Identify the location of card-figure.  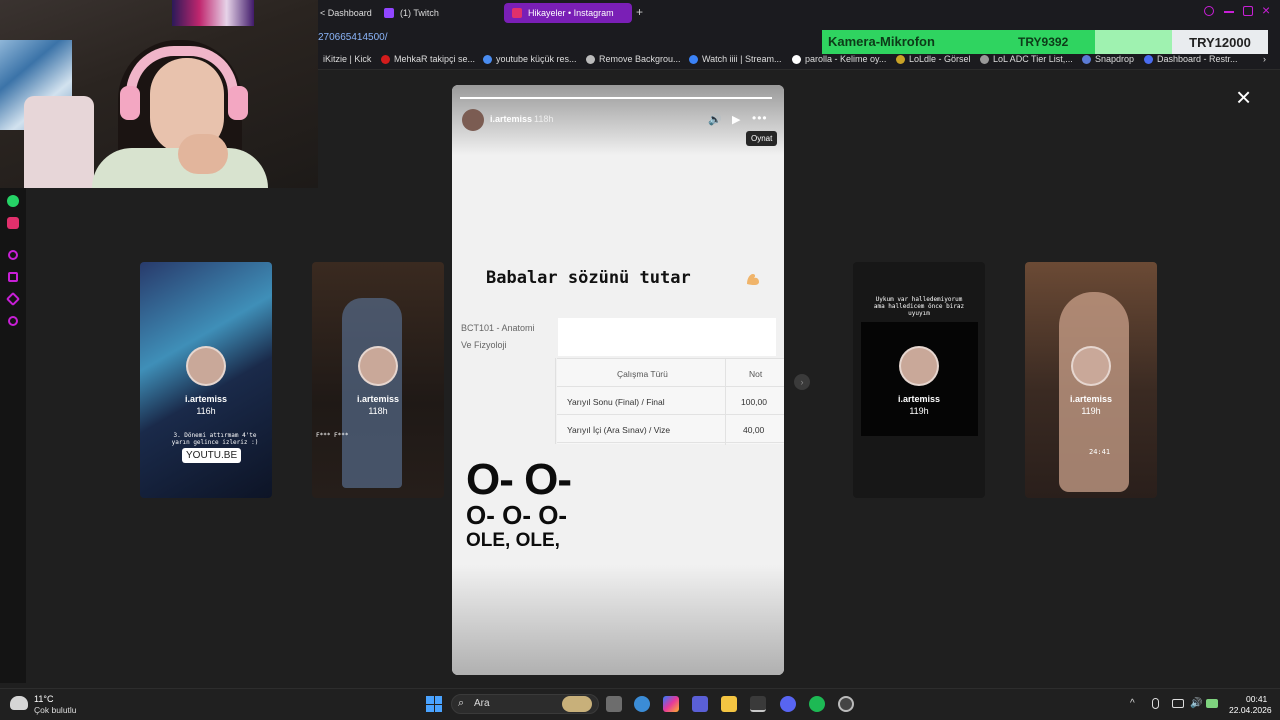
(372, 393).